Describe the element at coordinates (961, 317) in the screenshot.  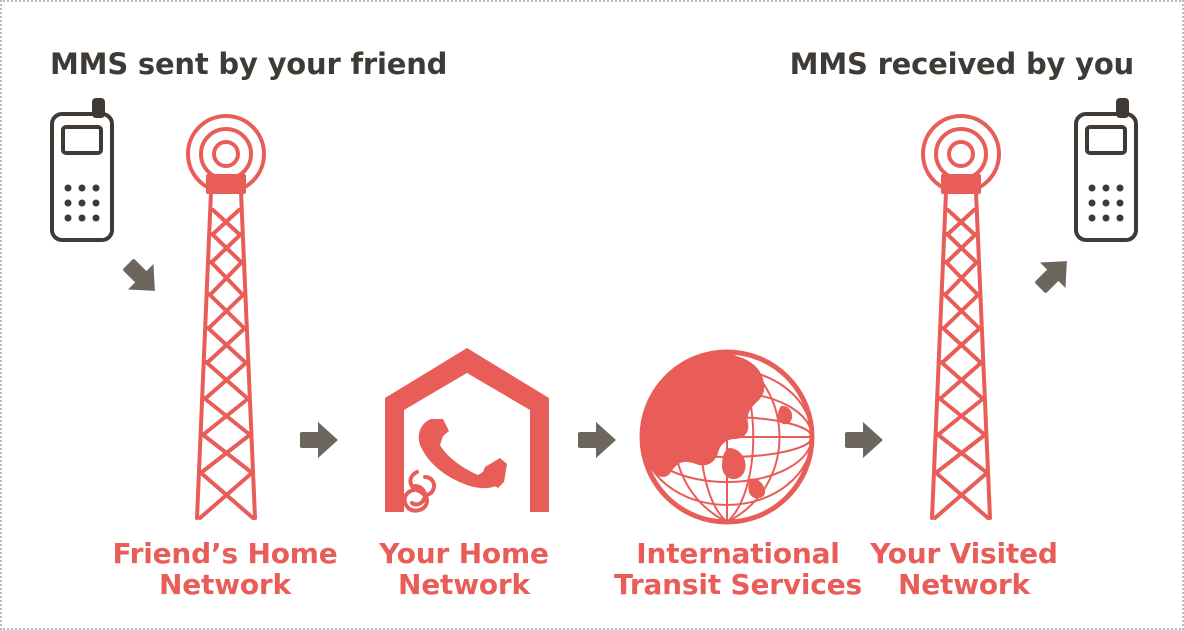
I see `visited-tower-icon` at that location.